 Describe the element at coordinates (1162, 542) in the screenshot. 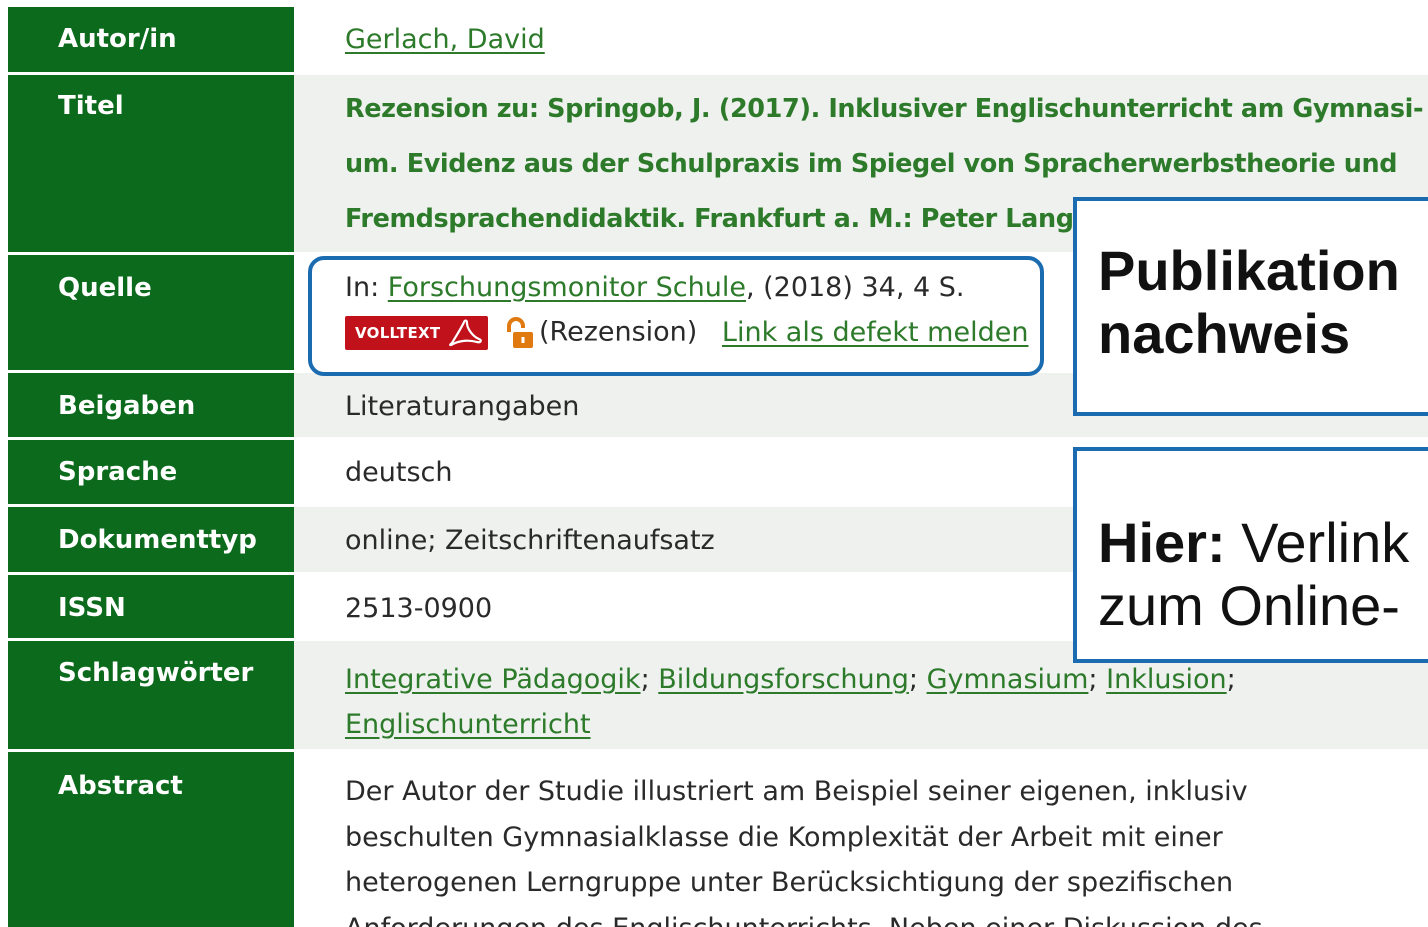

I see `callout-hier-bold: Hier:` at that location.